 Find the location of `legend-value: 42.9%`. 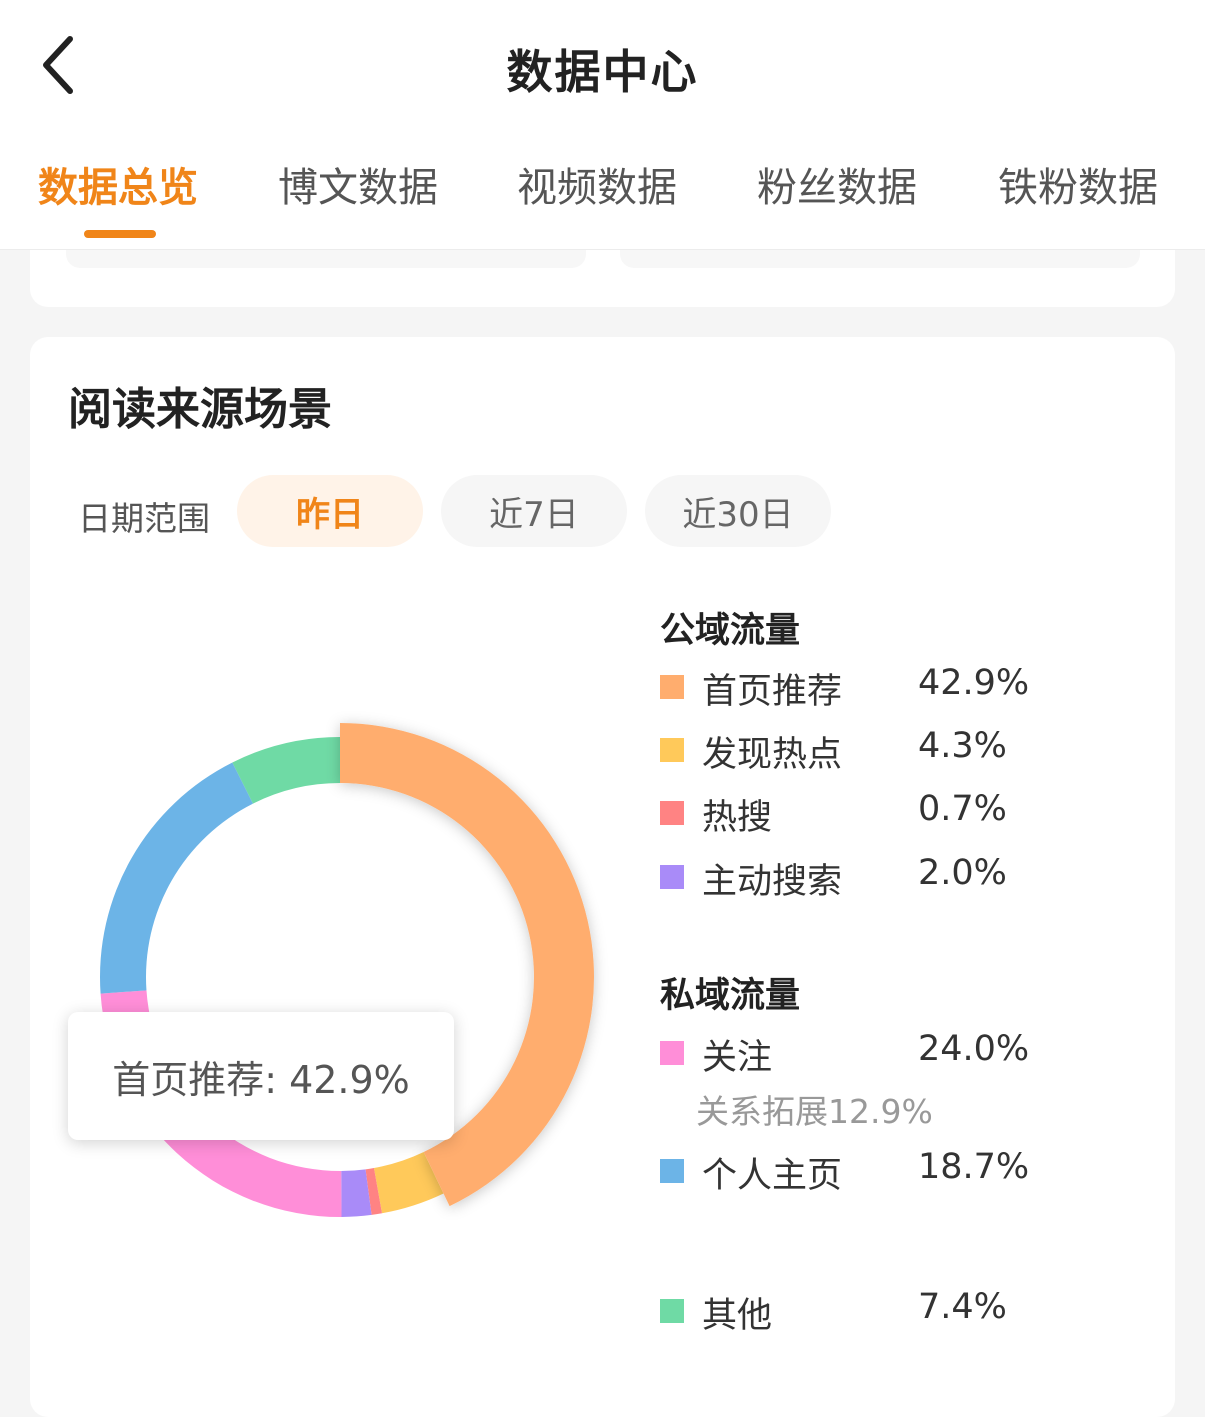

legend-value: 42.9% is located at coordinates (974, 683).